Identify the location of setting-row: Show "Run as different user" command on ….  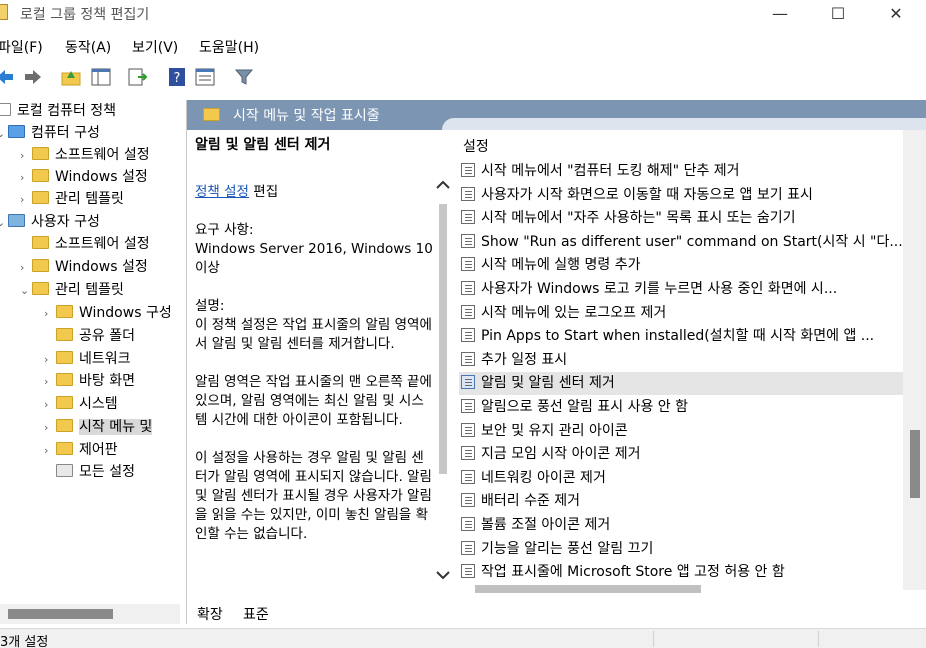
(682, 242).